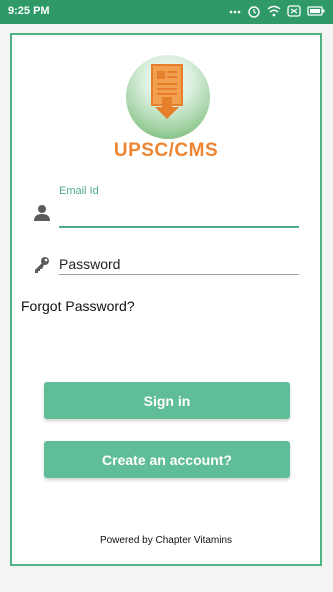 Image resolution: width=333 pixels, height=592 pixels. I want to click on app-title: UPSC/CMS, so click(166, 150).